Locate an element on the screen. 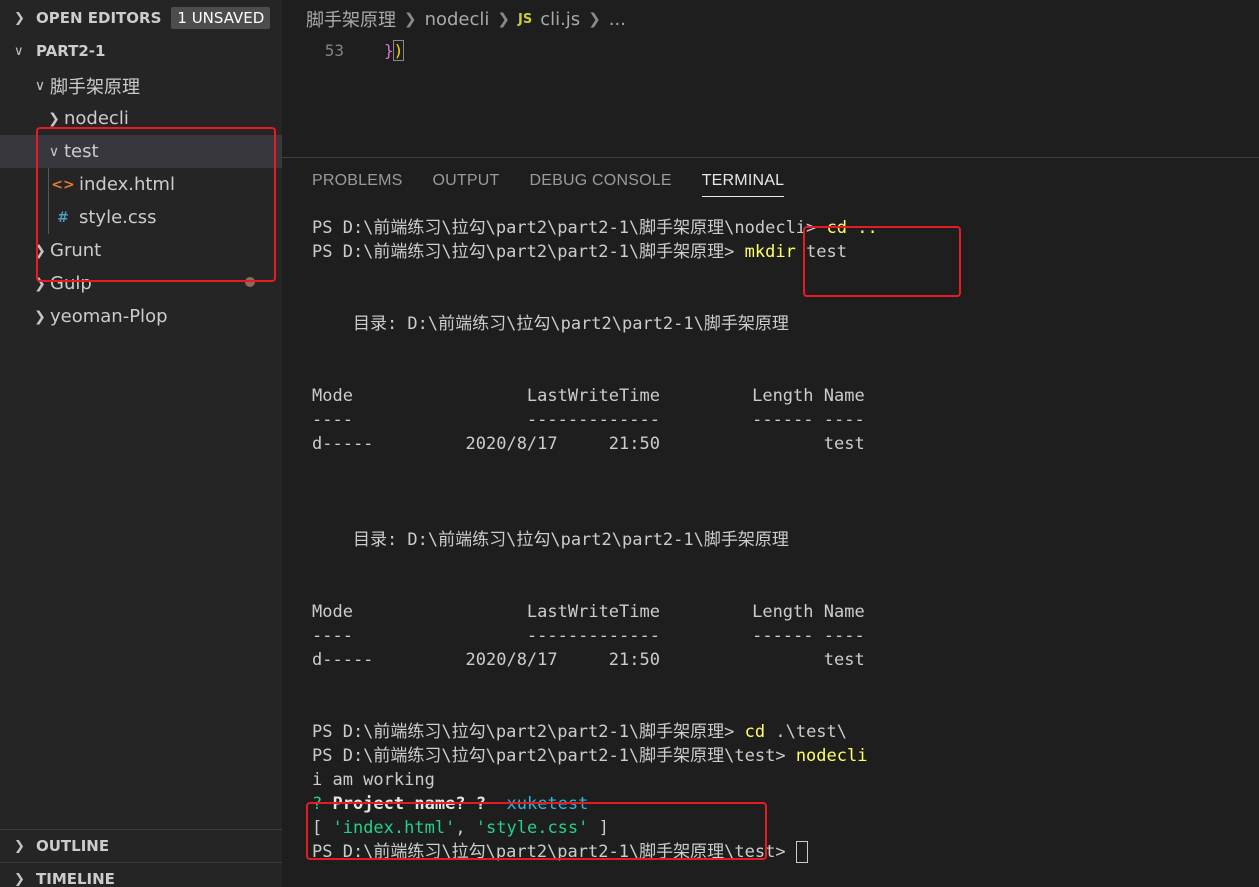 Image resolution: width=1259 pixels, height=887 pixels. timeline-header: ❯ TIMELINE is located at coordinates (141, 875).